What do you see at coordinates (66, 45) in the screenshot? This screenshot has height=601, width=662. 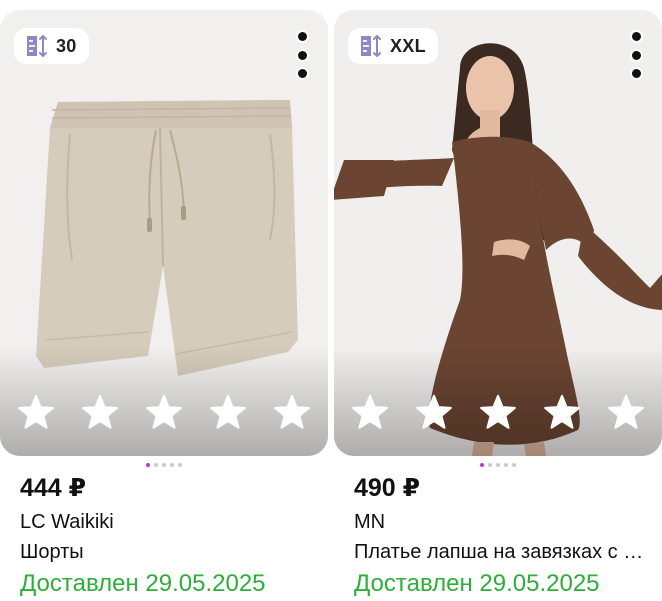 I see `size-value: 30` at bounding box center [66, 45].